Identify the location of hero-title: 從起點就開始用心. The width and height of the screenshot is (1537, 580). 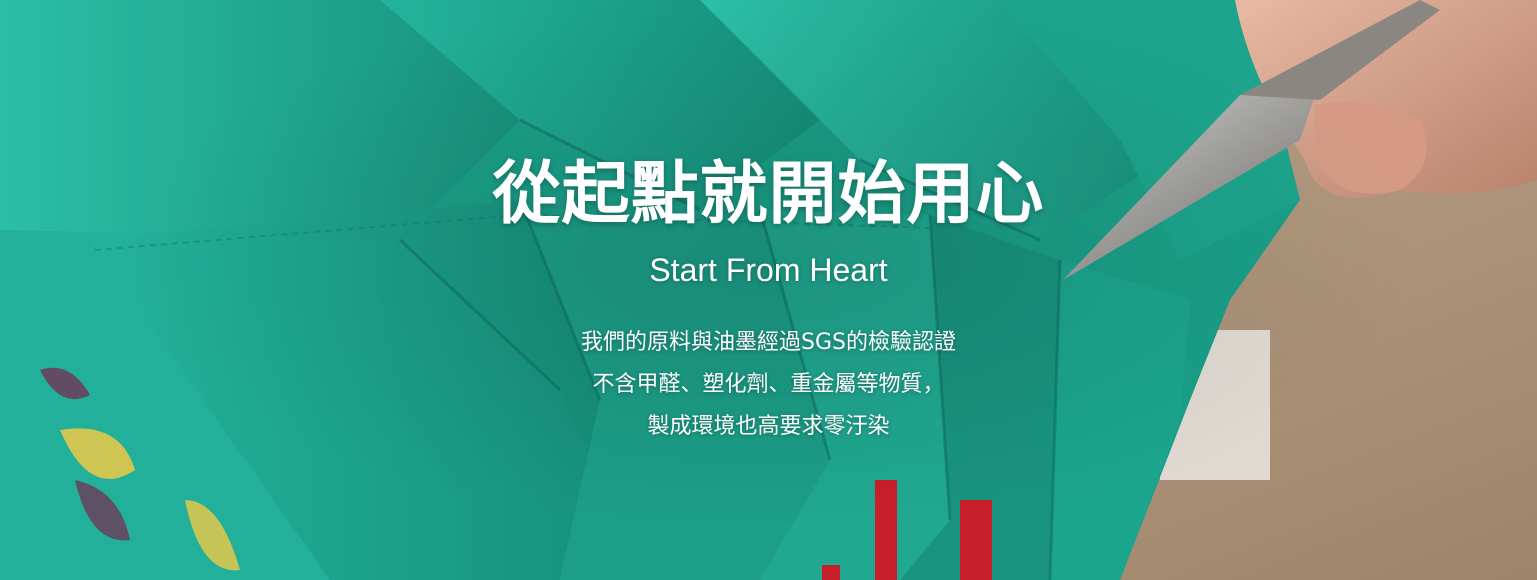
(768, 194).